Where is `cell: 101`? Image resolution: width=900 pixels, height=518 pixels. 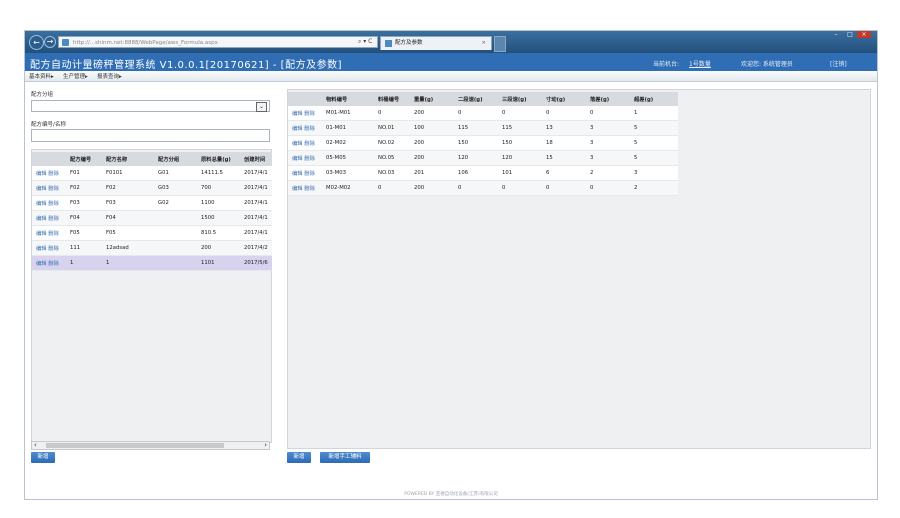 cell: 101 is located at coordinates (520, 173).